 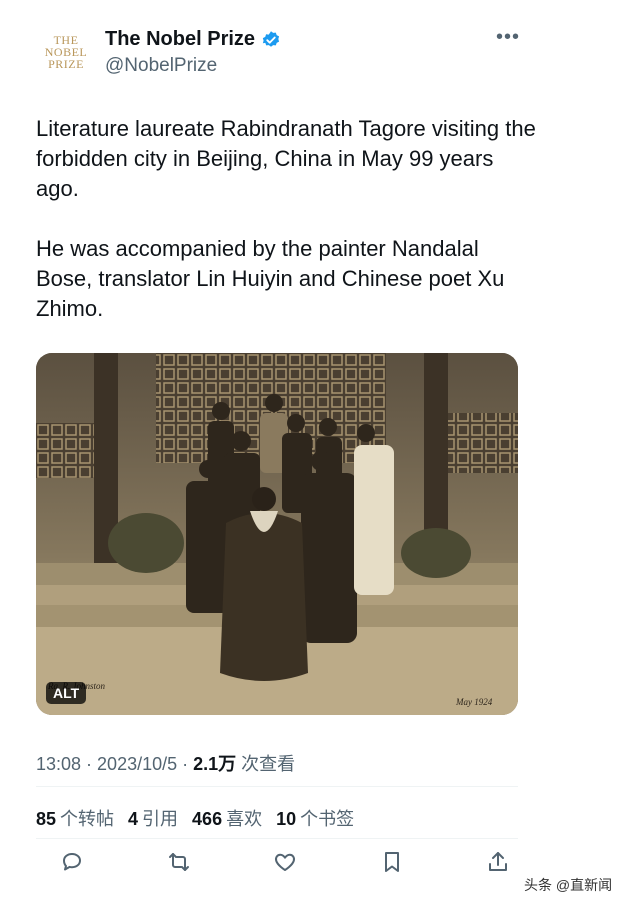 What do you see at coordinates (58, 764) in the screenshot?
I see `tweet-time: 13:08` at bounding box center [58, 764].